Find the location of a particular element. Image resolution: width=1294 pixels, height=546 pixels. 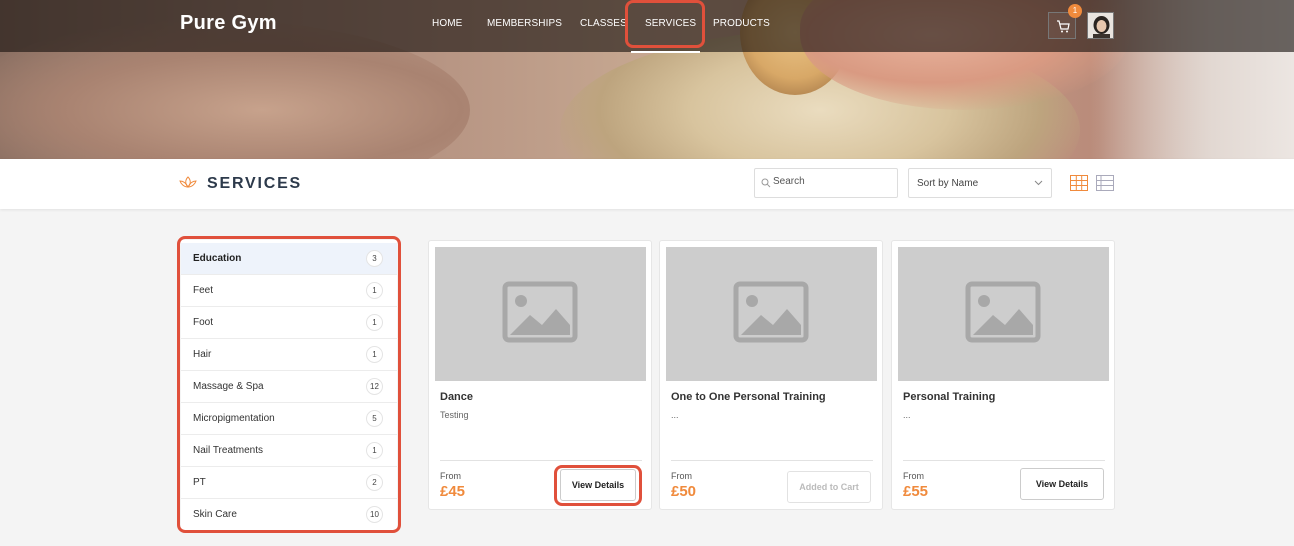

product-description: Testing is located at coordinates (454, 415).